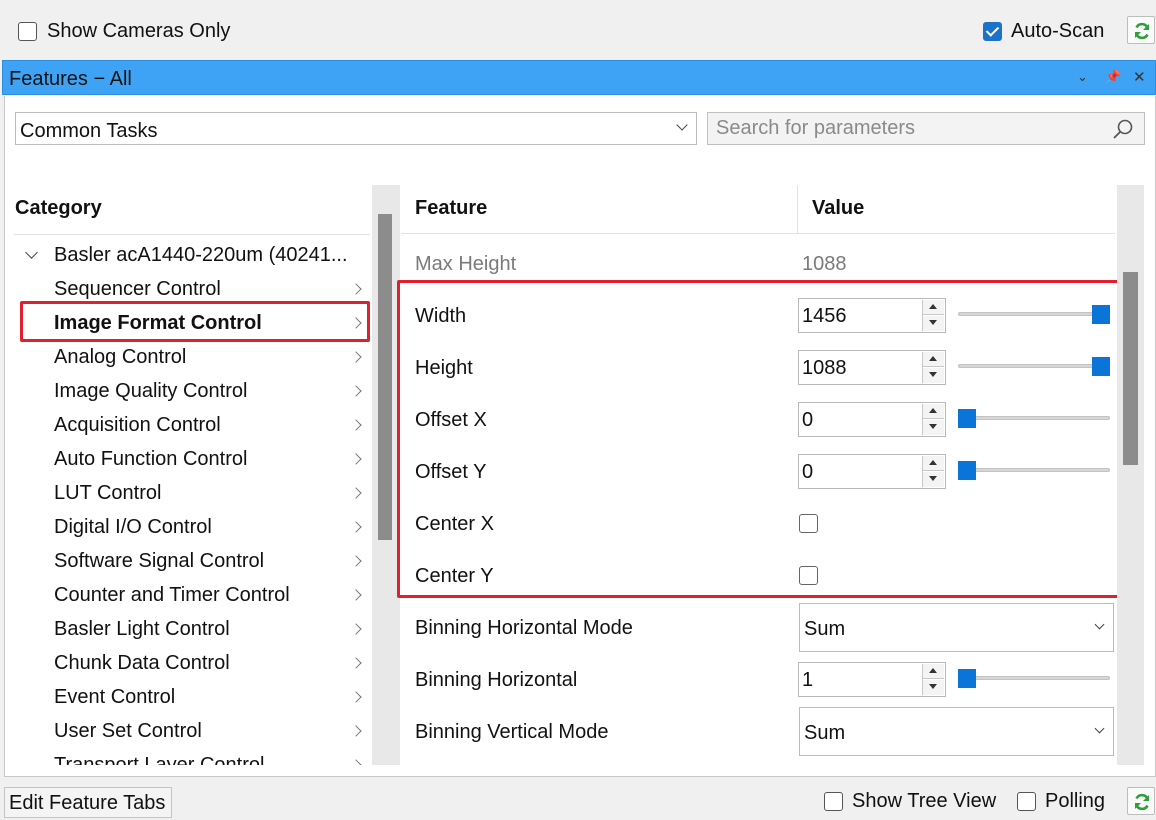  I want to click on feature-binning-horizontal-mode-label: Binning Horizontal Mode, so click(524, 628).